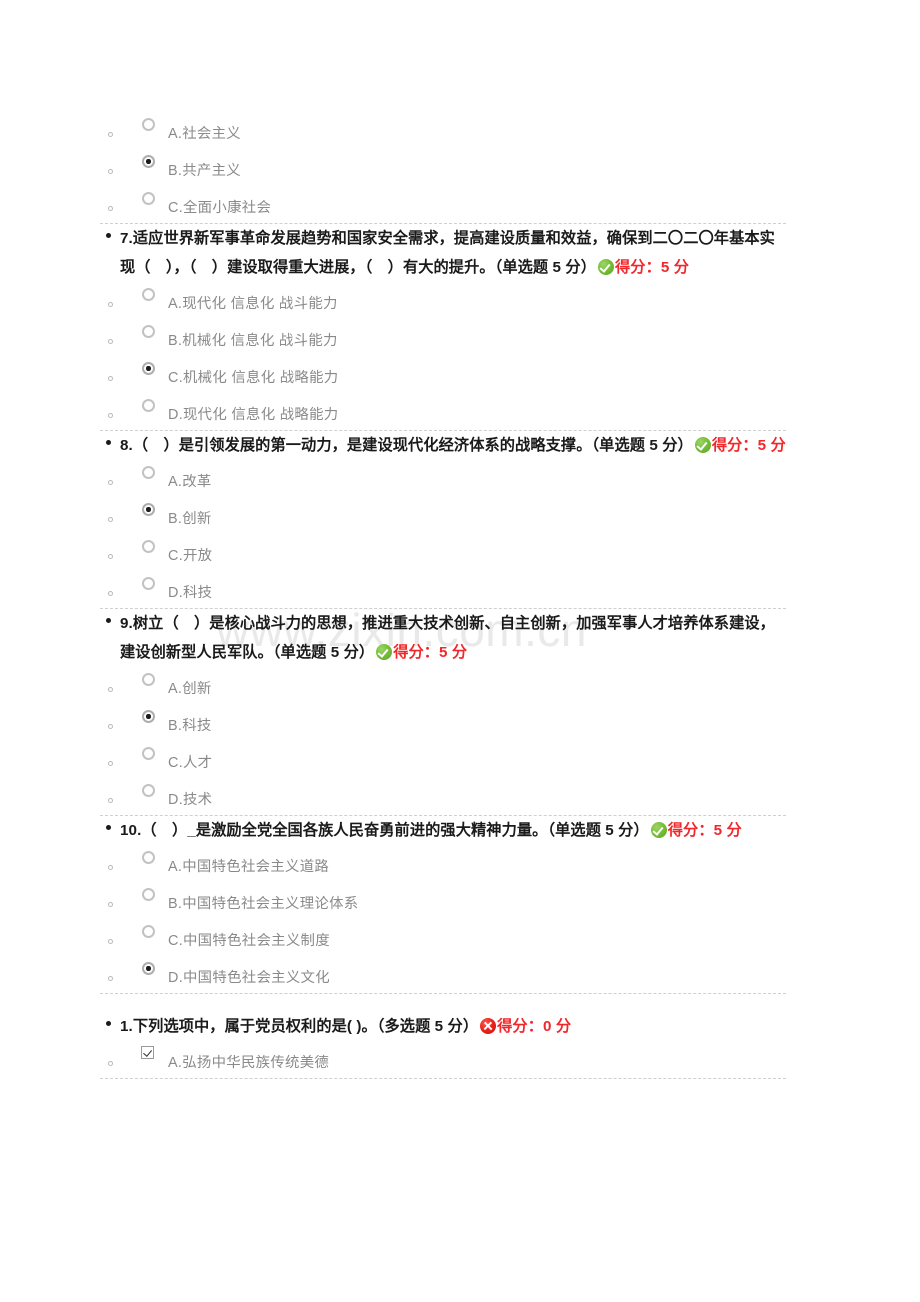  I want to click on option-label: C.中国特色社会主义制度, so click(249, 941).